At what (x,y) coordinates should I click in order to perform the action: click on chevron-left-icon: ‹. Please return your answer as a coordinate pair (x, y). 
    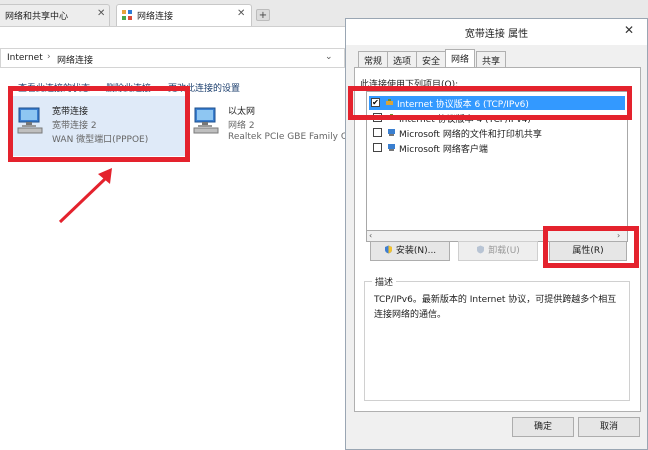
    Looking at the image, I should click on (370, 235).